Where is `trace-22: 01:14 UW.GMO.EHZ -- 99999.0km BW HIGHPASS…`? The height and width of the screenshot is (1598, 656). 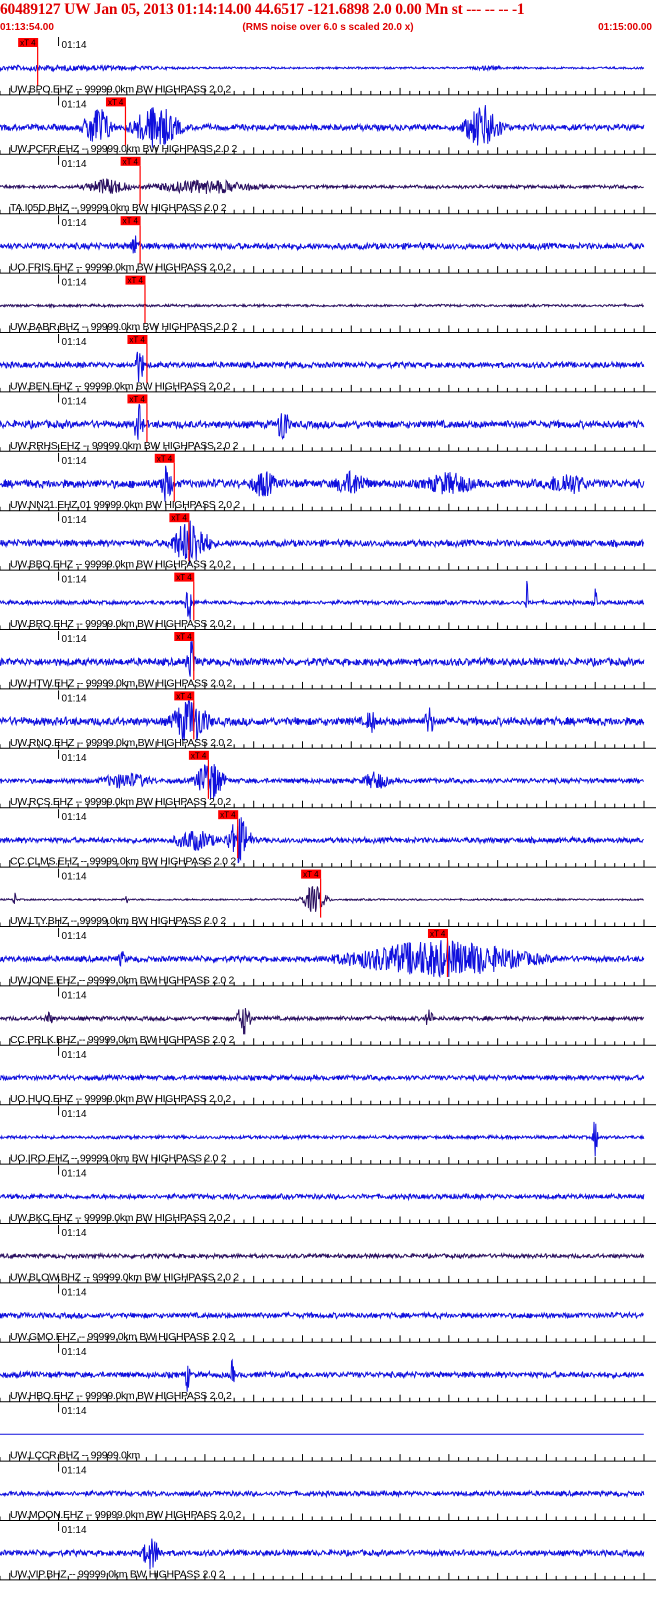
trace-22: 01:14 UW.GMO.EHZ -- 99999.0km BW HIGHPASS… is located at coordinates (328, 1313).